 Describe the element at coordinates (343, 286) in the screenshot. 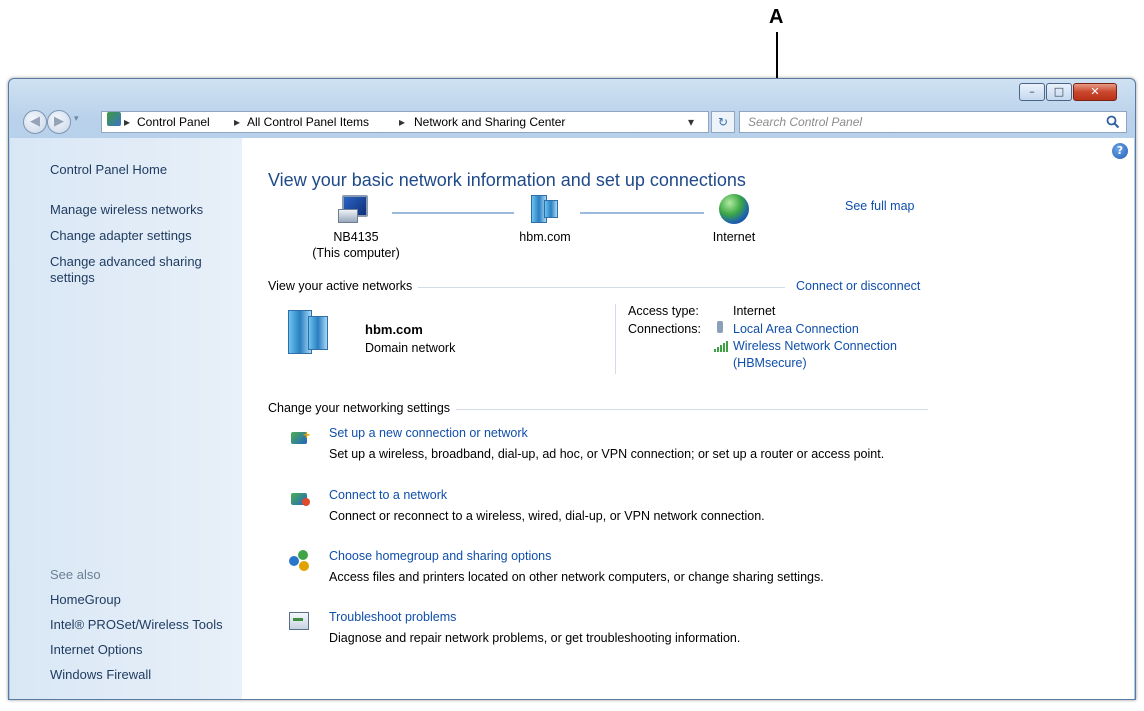

I see `active-networks-heading: View your active networks` at that location.